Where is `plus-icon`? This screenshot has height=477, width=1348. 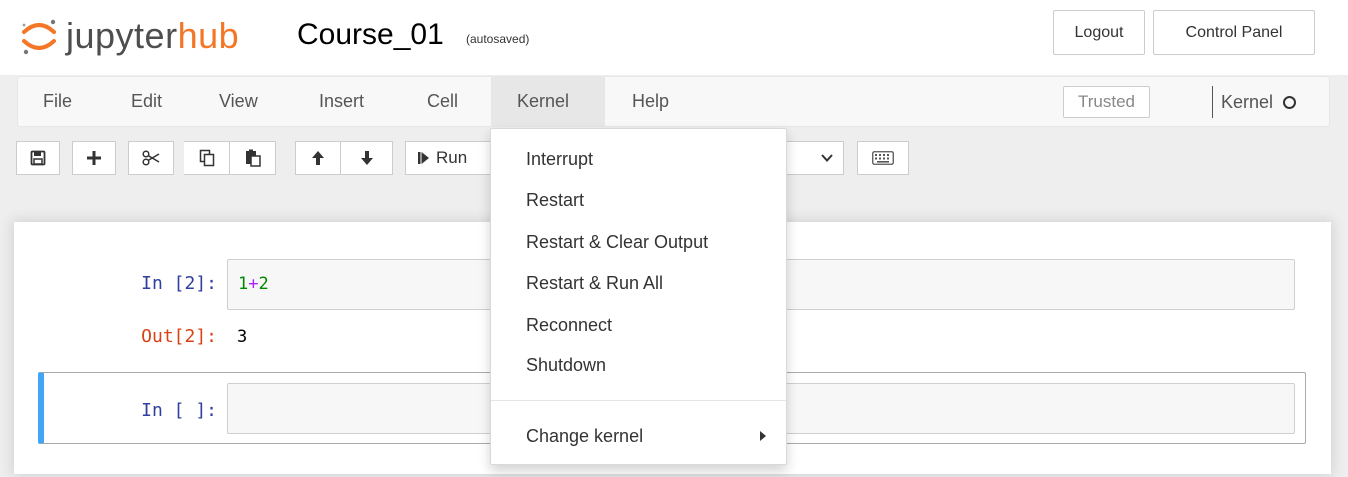
plus-icon is located at coordinates (94, 158).